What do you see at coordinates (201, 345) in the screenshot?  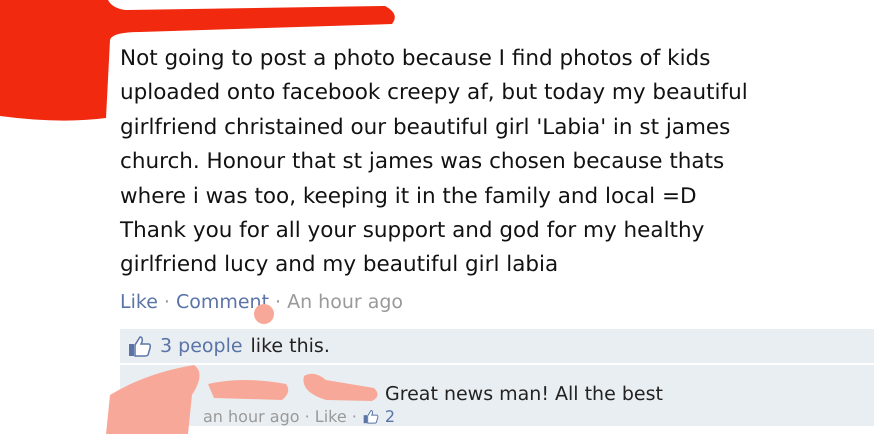 I see `people-link: 3 people` at bounding box center [201, 345].